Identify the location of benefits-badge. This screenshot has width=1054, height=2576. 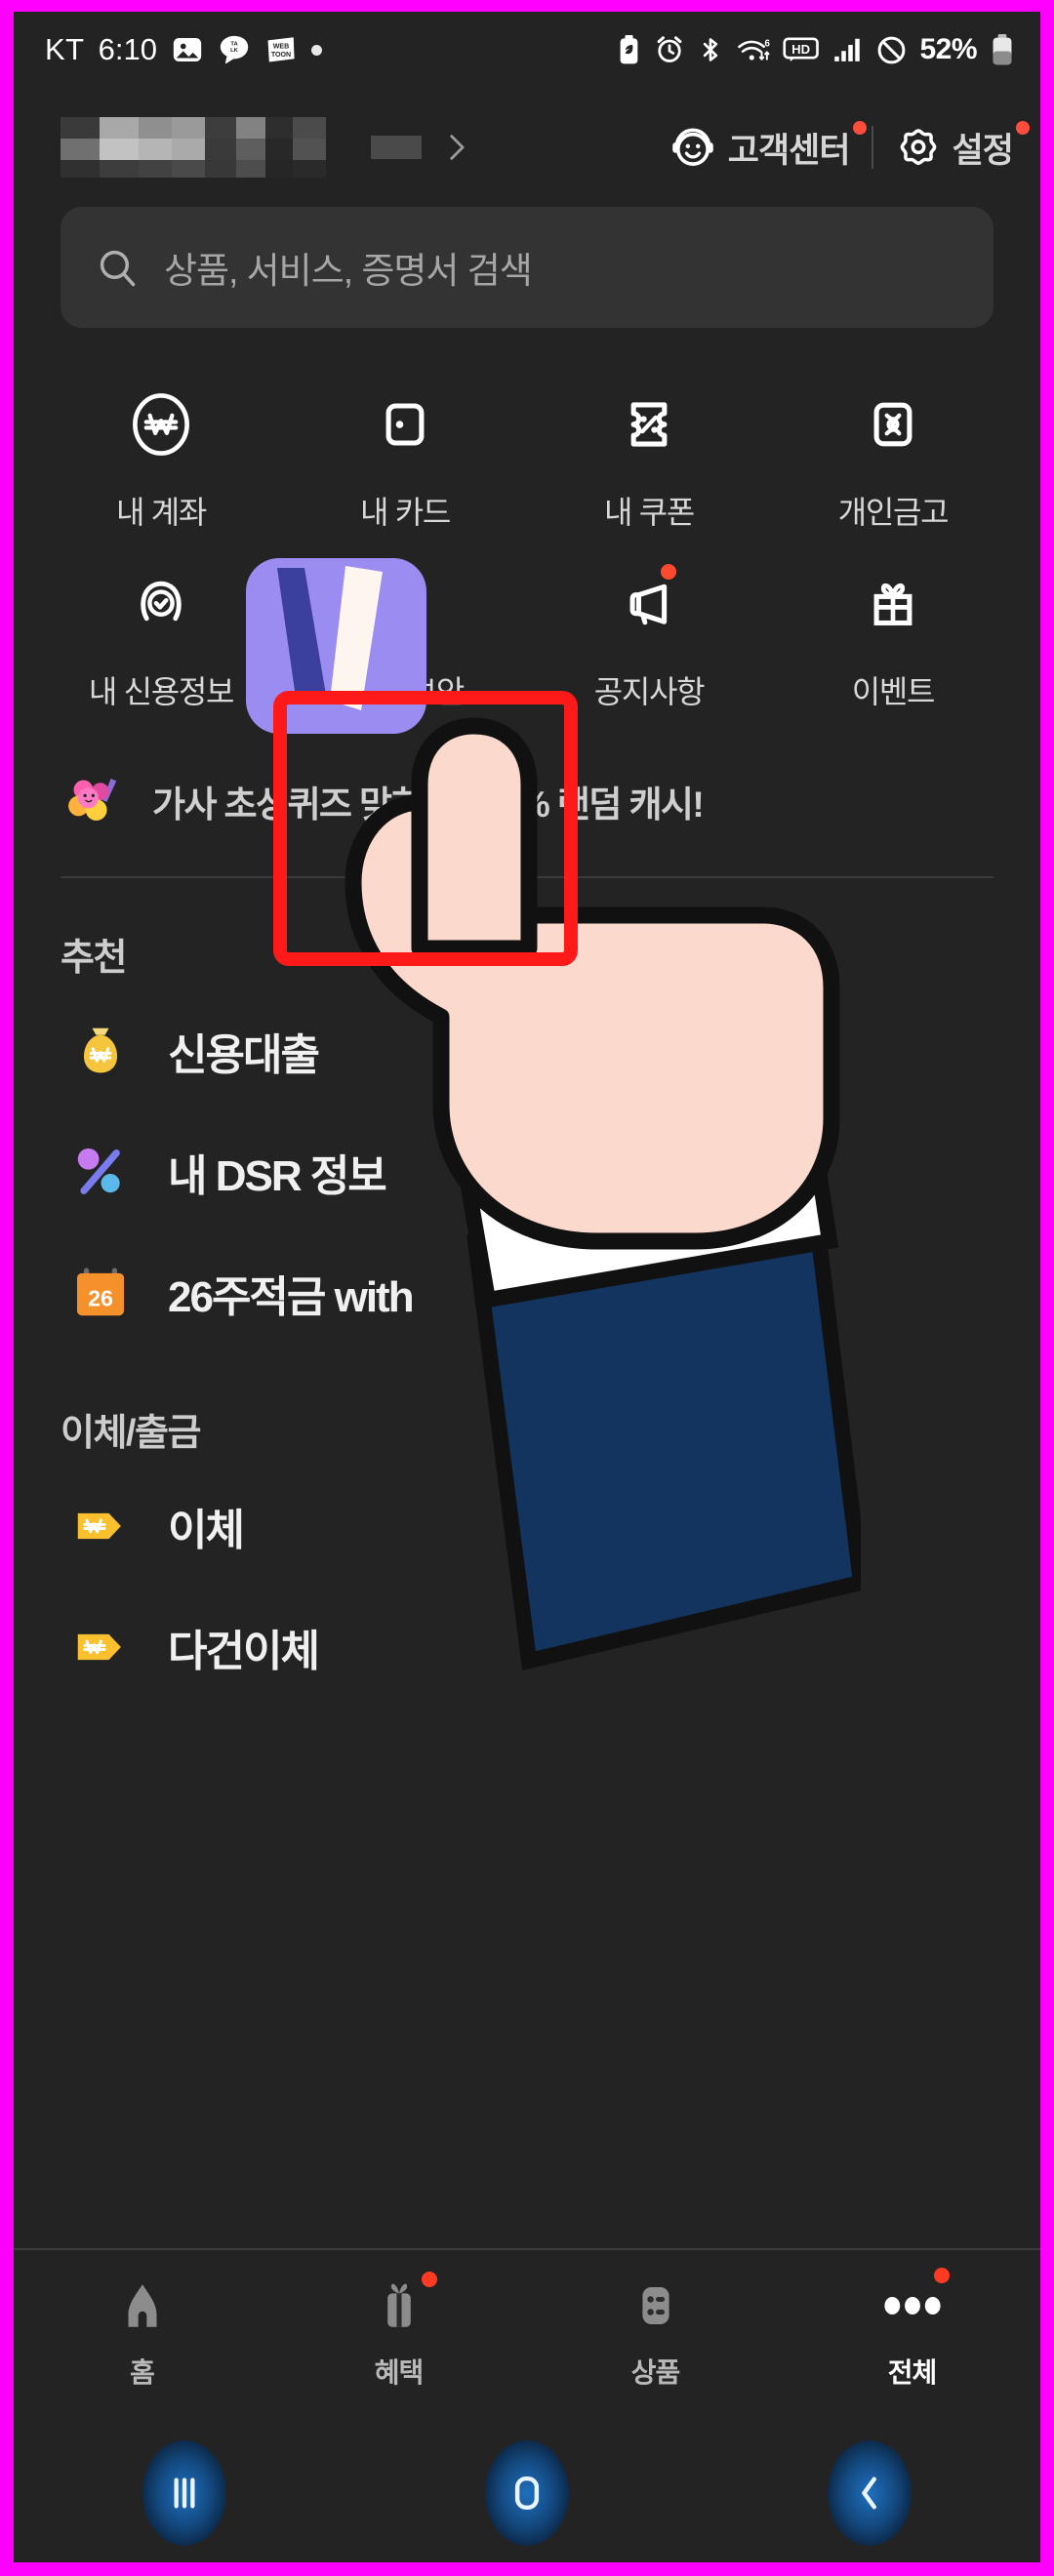
(429, 2279).